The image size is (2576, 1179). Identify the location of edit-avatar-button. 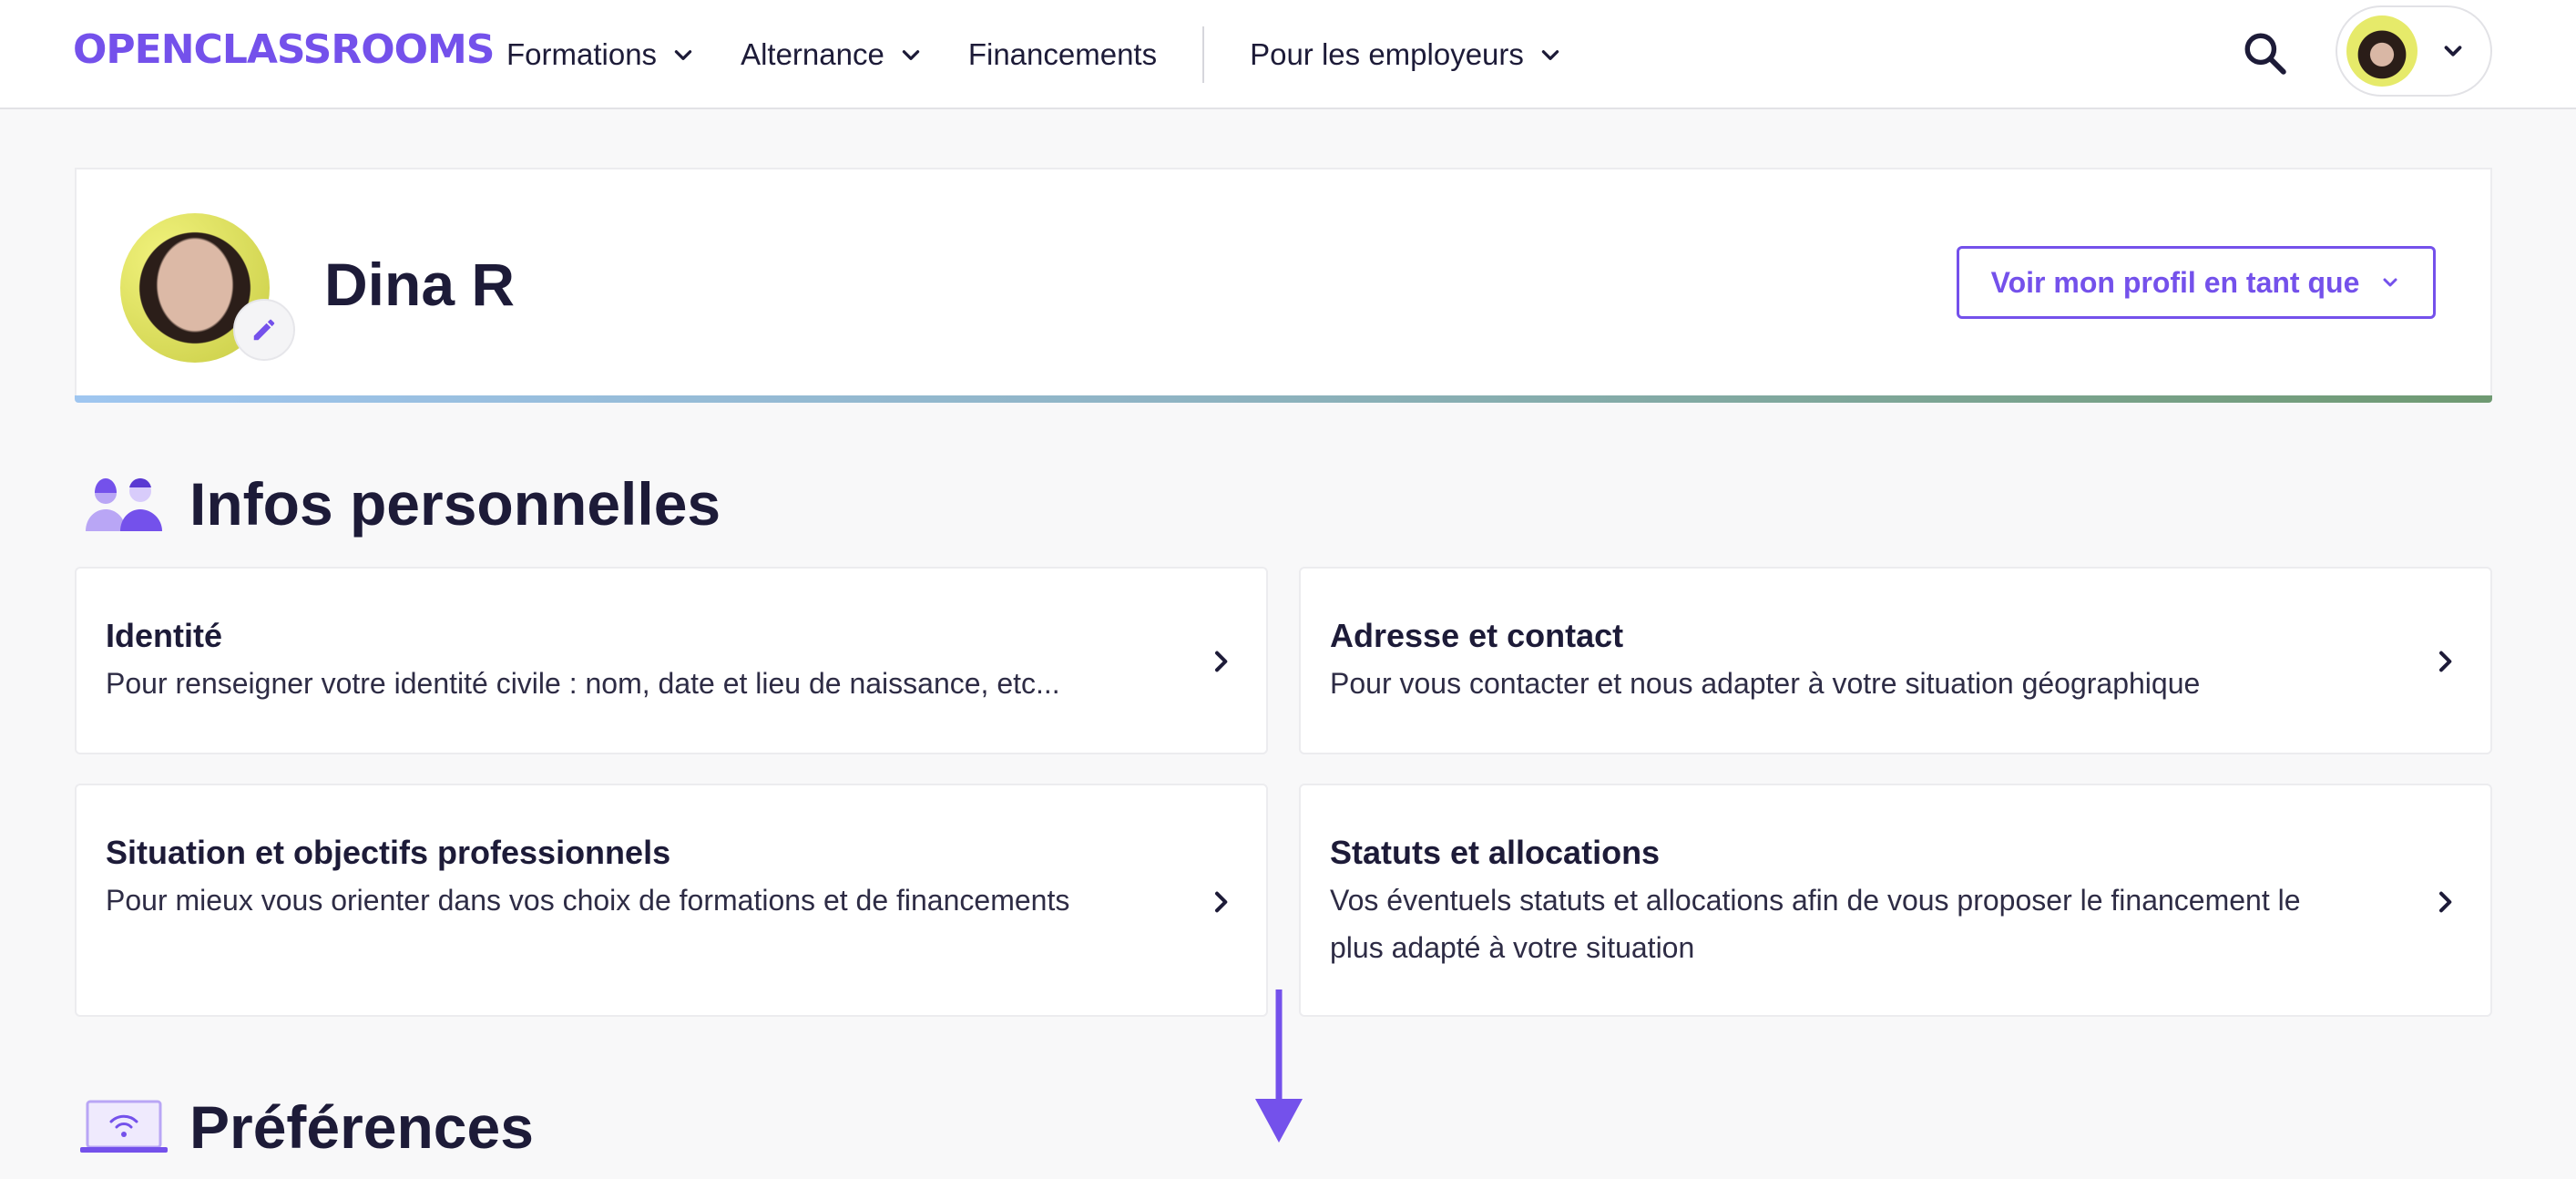
(264, 330).